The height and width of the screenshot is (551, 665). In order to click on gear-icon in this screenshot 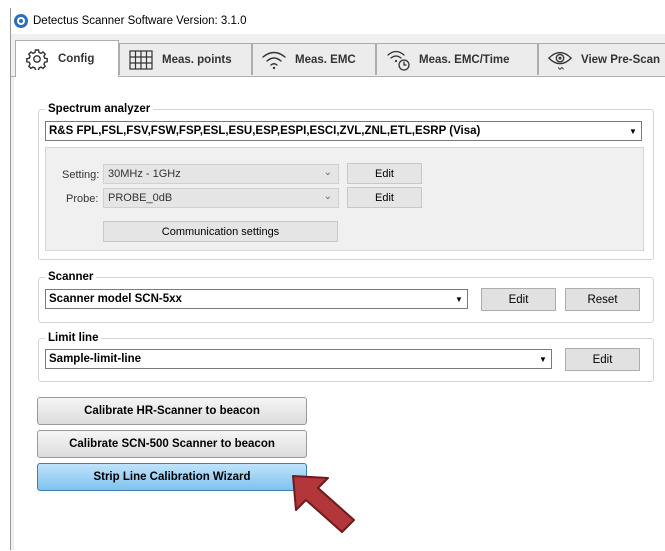, I will do `click(37, 59)`.